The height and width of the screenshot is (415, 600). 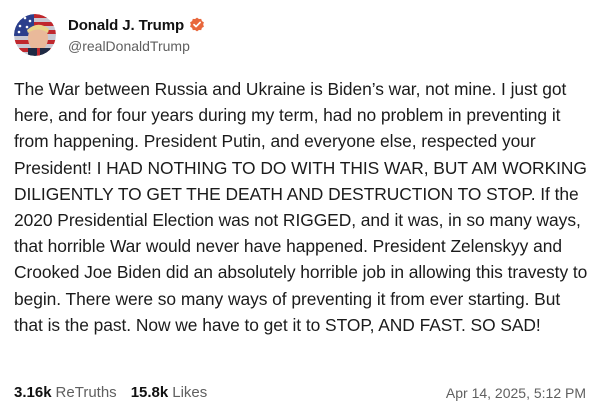 I want to click on post-timestamp: Apr 14, 2025, 5:12 PM, so click(x=516, y=393).